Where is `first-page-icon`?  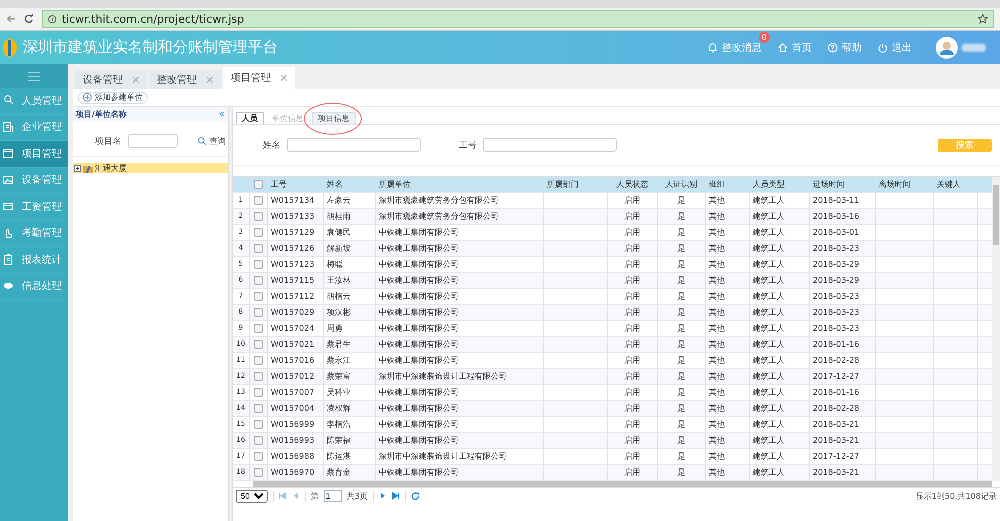 first-page-icon is located at coordinates (283, 496).